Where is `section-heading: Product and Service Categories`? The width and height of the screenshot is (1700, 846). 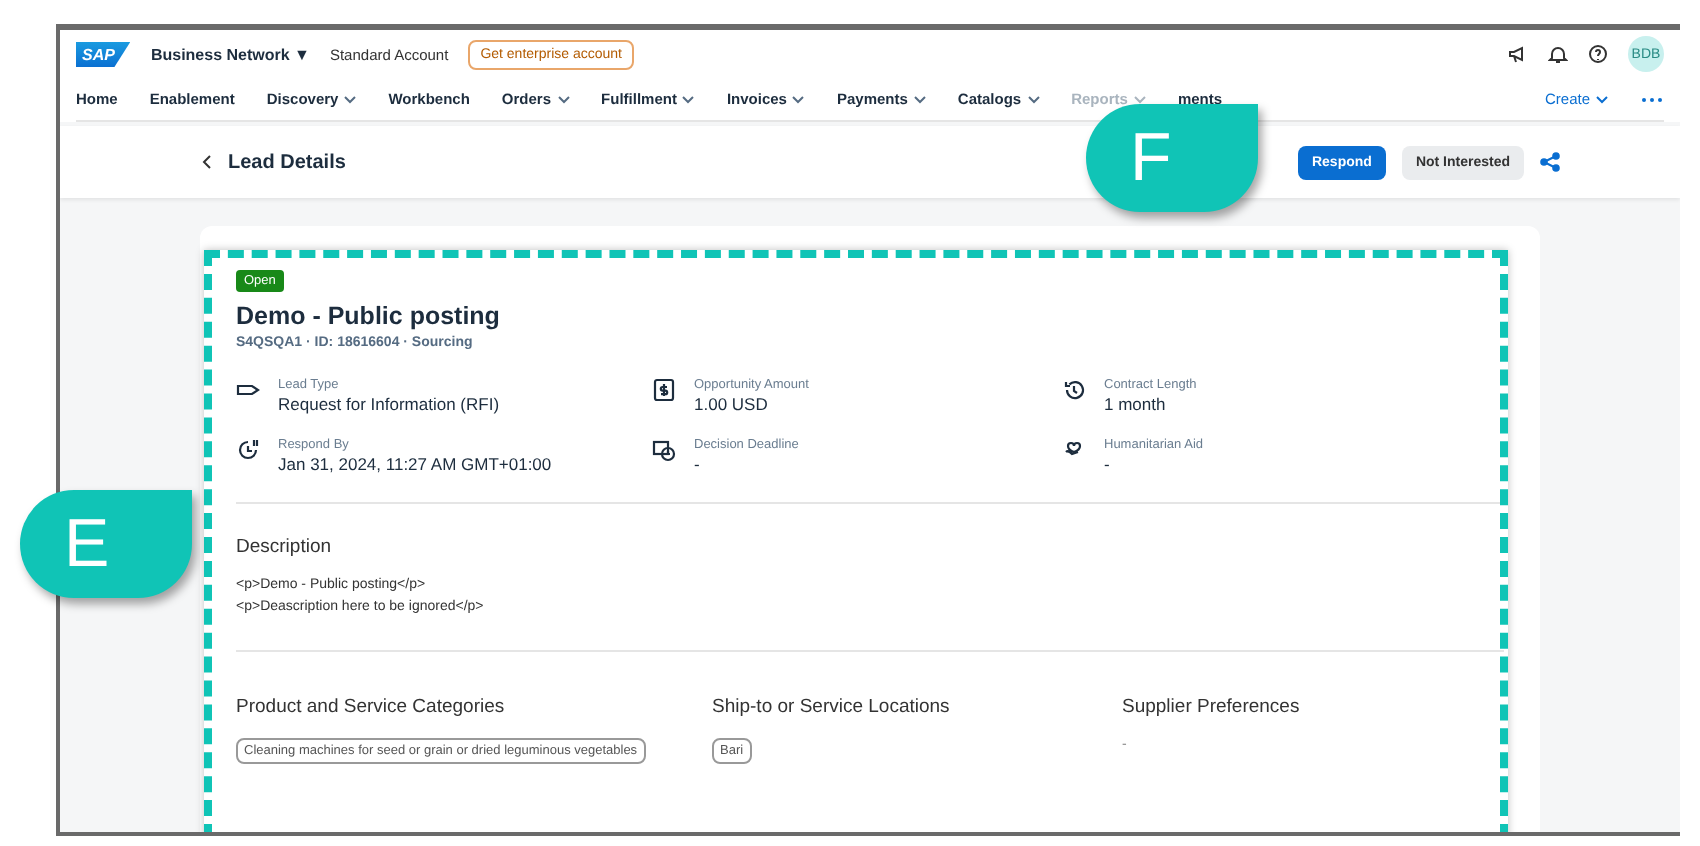
section-heading: Product and Service Categories is located at coordinates (371, 707).